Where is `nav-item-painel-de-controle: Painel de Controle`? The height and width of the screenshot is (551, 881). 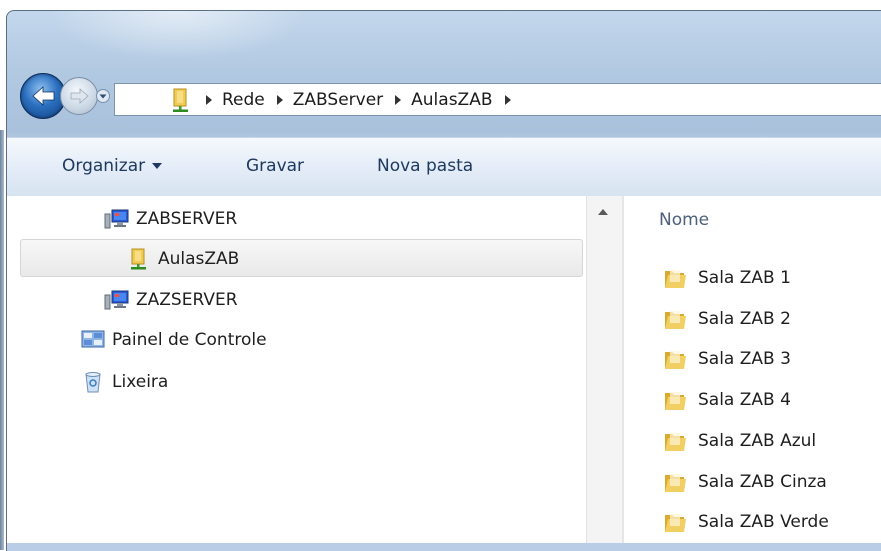
nav-item-painel-de-controle: Painel de Controle is located at coordinates (173, 340).